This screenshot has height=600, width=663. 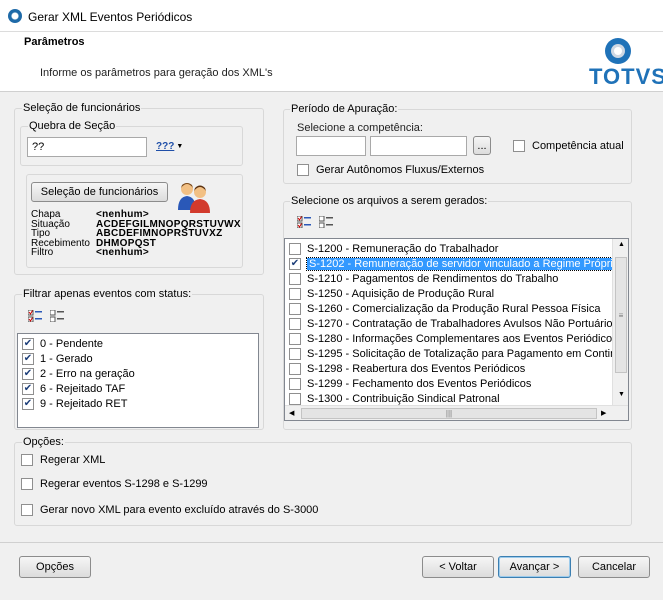 I want to click on employee-selection-label: Seleção de funcionários, so click(x=82, y=108).